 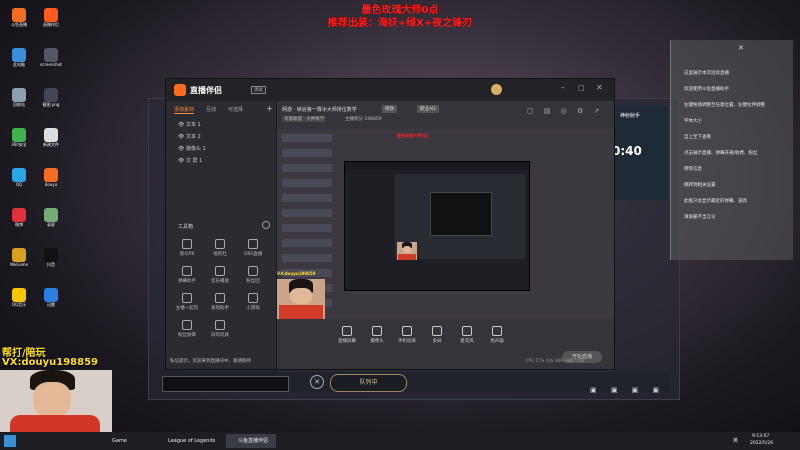 I want to click on tip-line: 点击展示直播、弹幕开通/收费、粉丝, so click(x=721, y=153).